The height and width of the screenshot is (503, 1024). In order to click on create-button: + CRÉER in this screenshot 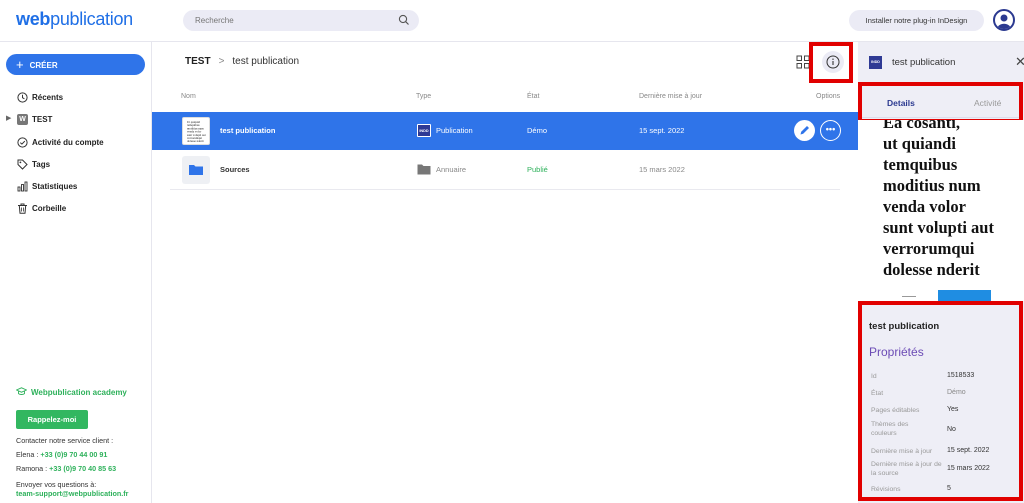, I will do `click(75, 64)`.